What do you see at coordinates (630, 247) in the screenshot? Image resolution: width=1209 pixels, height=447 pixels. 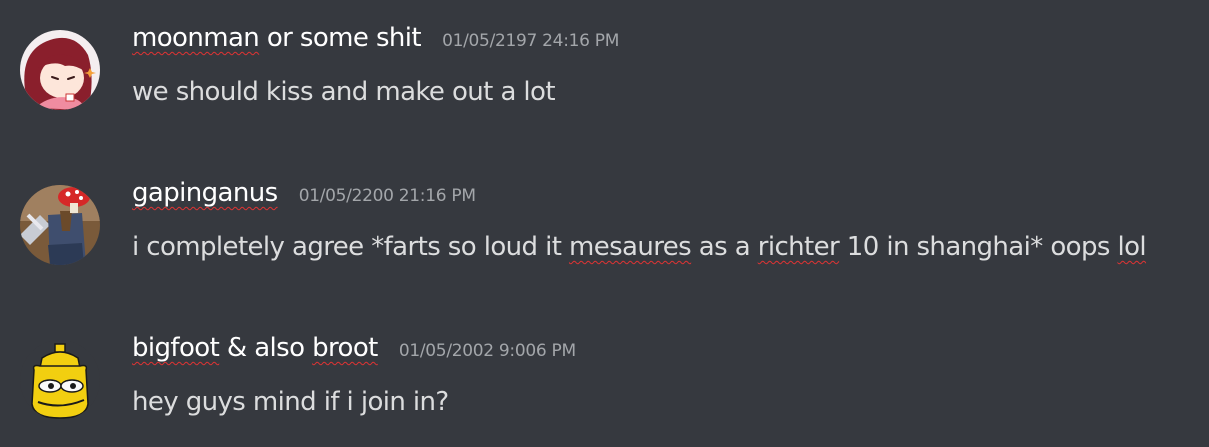 I see `misspelled-word: mesaures` at bounding box center [630, 247].